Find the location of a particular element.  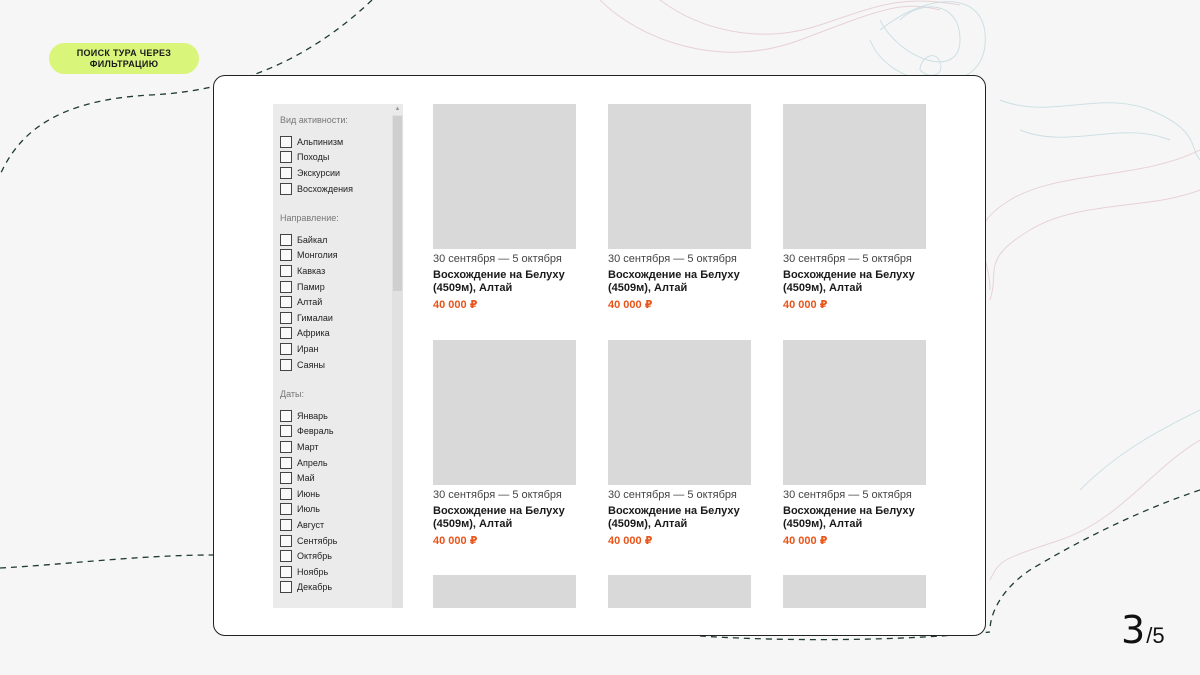

filter-option-altai: Алтай is located at coordinates (336, 302).